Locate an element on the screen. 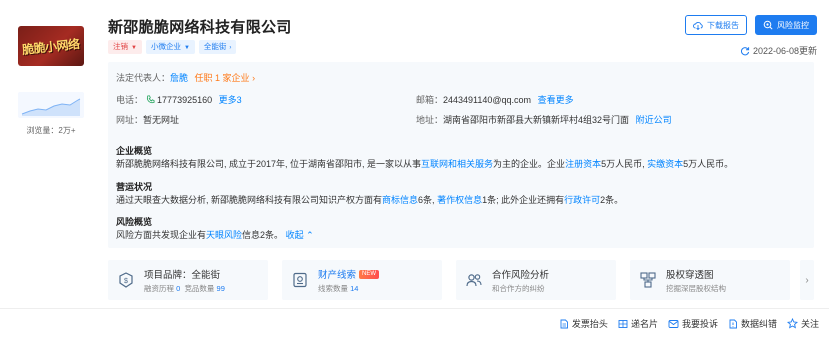 The width and height of the screenshot is (829, 339). views-sparkline is located at coordinates (51, 105).